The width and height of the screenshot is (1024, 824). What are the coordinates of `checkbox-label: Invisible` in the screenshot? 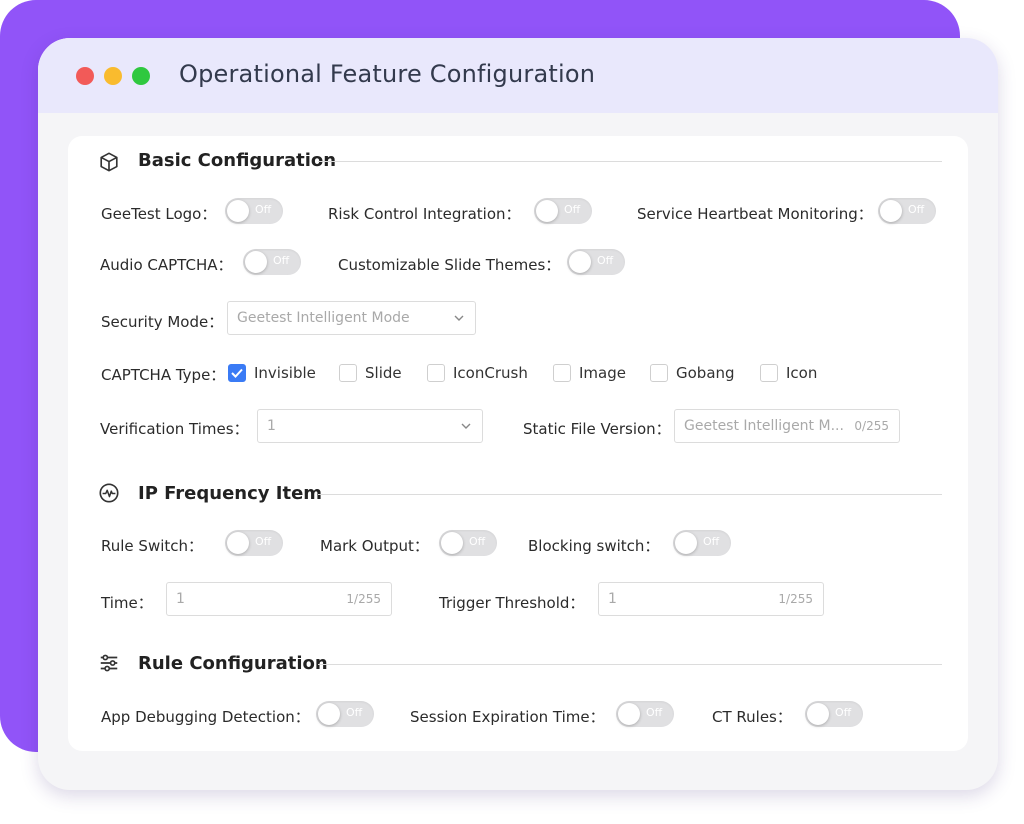 It's located at (285, 373).